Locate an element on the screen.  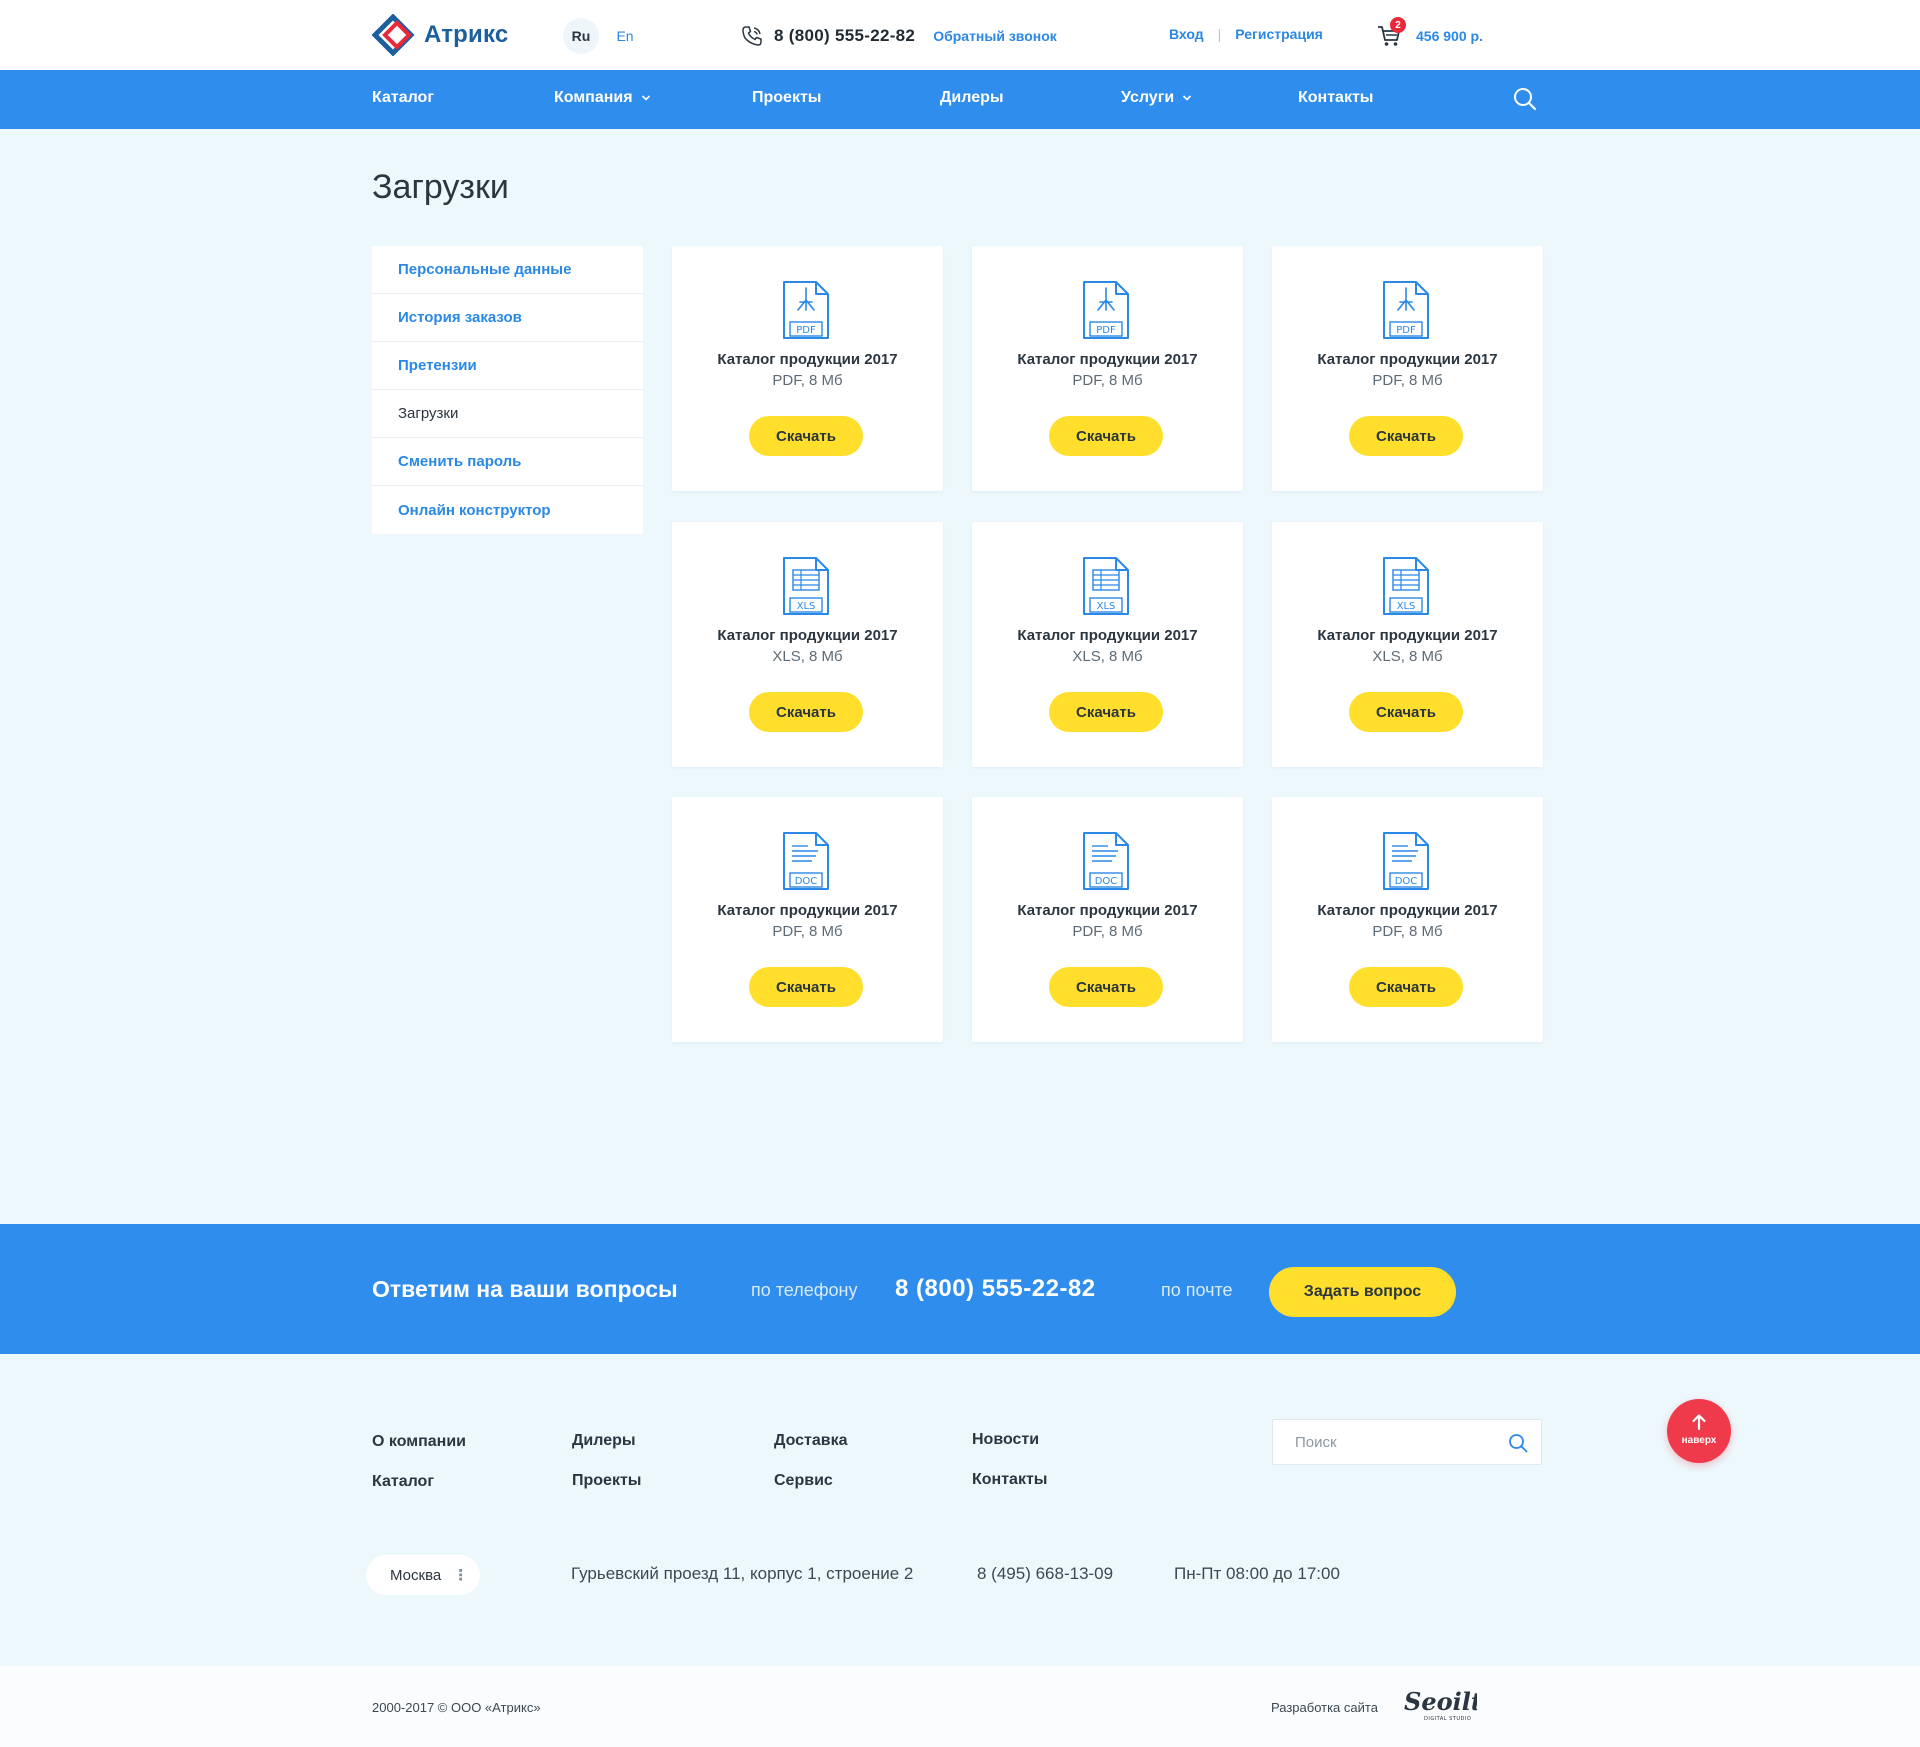
footer-link-news: Новости is located at coordinates (1005, 1440).